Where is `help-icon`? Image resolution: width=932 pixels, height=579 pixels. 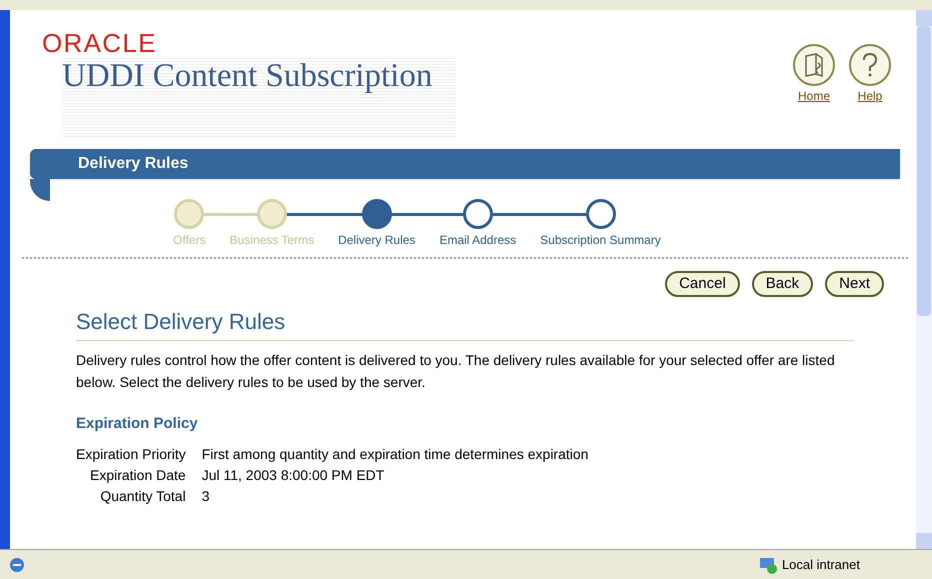
help-icon is located at coordinates (870, 65).